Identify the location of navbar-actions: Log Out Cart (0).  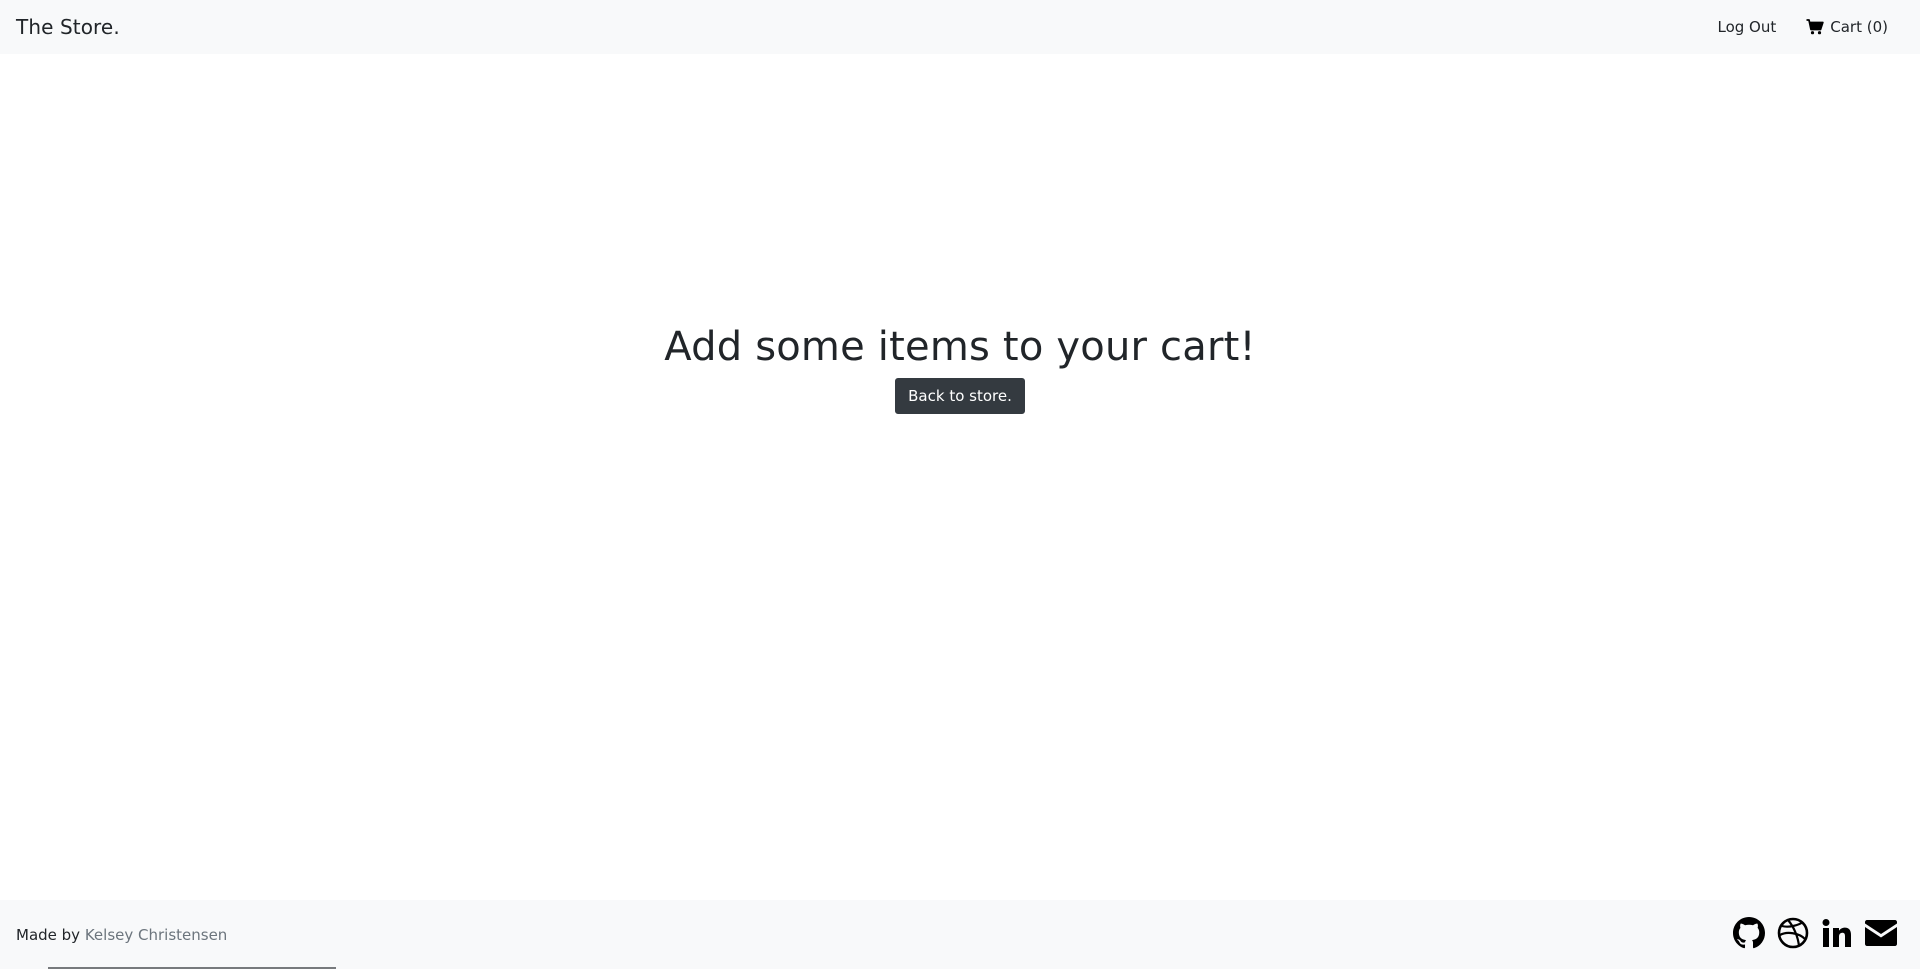
(1811, 27).